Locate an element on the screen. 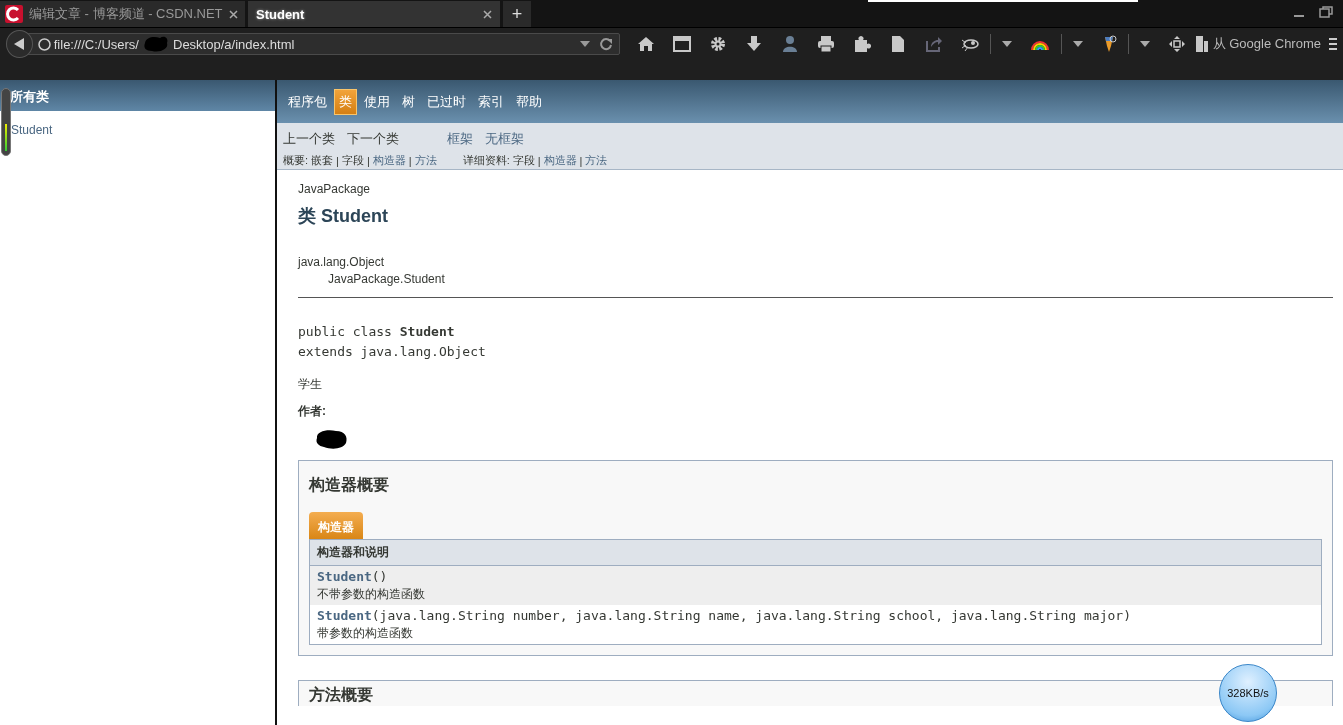 This screenshot has width=1343, height=725. new-tab-button: + is located at coordinates (517, 14).